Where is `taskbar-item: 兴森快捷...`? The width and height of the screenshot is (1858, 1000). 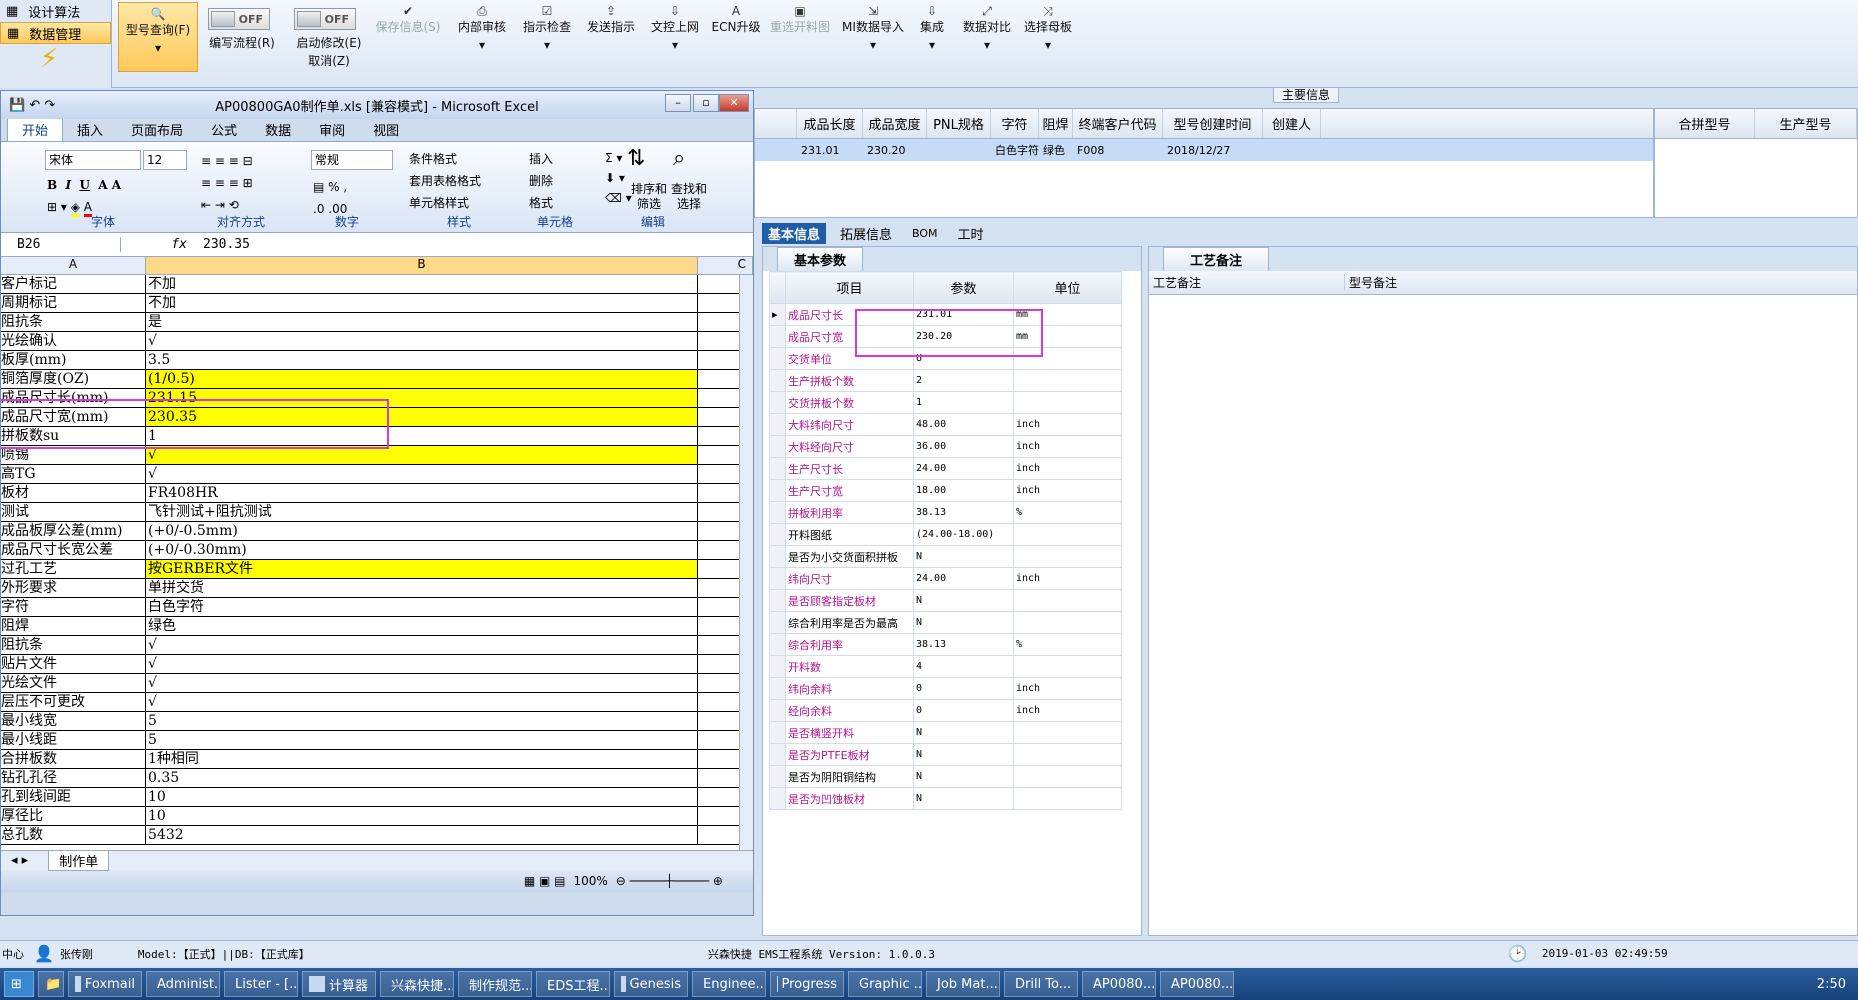
taskbar-item: 兴森快捷... is located at coordinates (417, 984).